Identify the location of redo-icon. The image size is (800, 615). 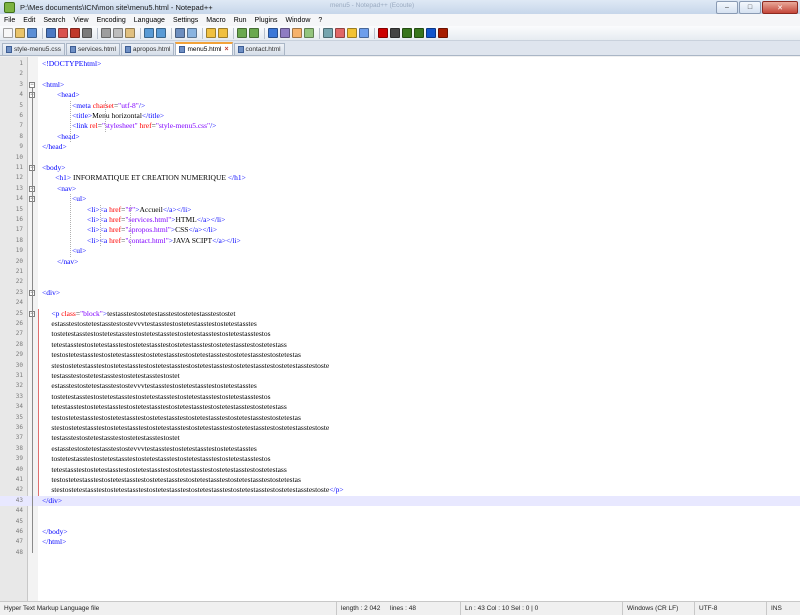
(161, 33).